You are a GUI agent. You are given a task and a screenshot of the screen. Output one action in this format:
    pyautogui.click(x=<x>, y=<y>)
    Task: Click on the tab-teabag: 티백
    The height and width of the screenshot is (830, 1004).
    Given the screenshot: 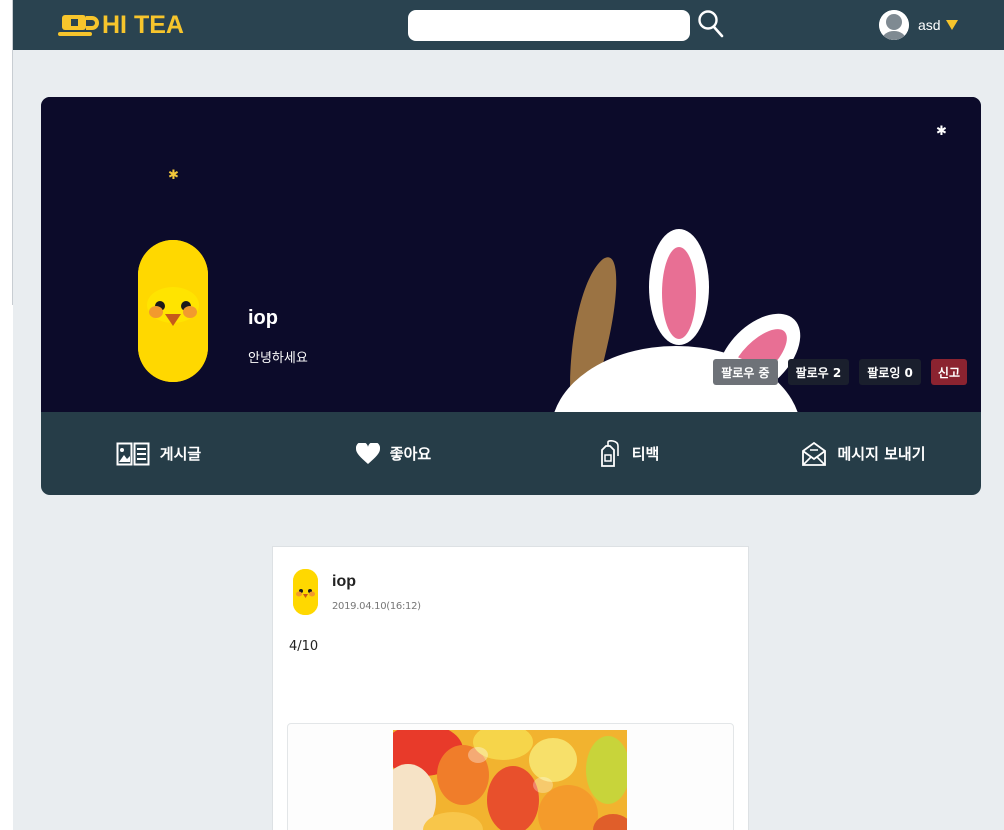 What is the action you would take?
    pyautogui.click(x=628, y=453)
    